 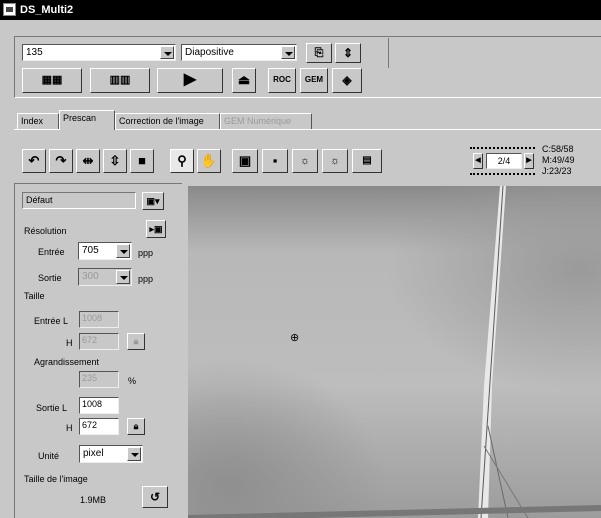 I want to click on zoom-button: ⚲, so click(x=182, y=161).